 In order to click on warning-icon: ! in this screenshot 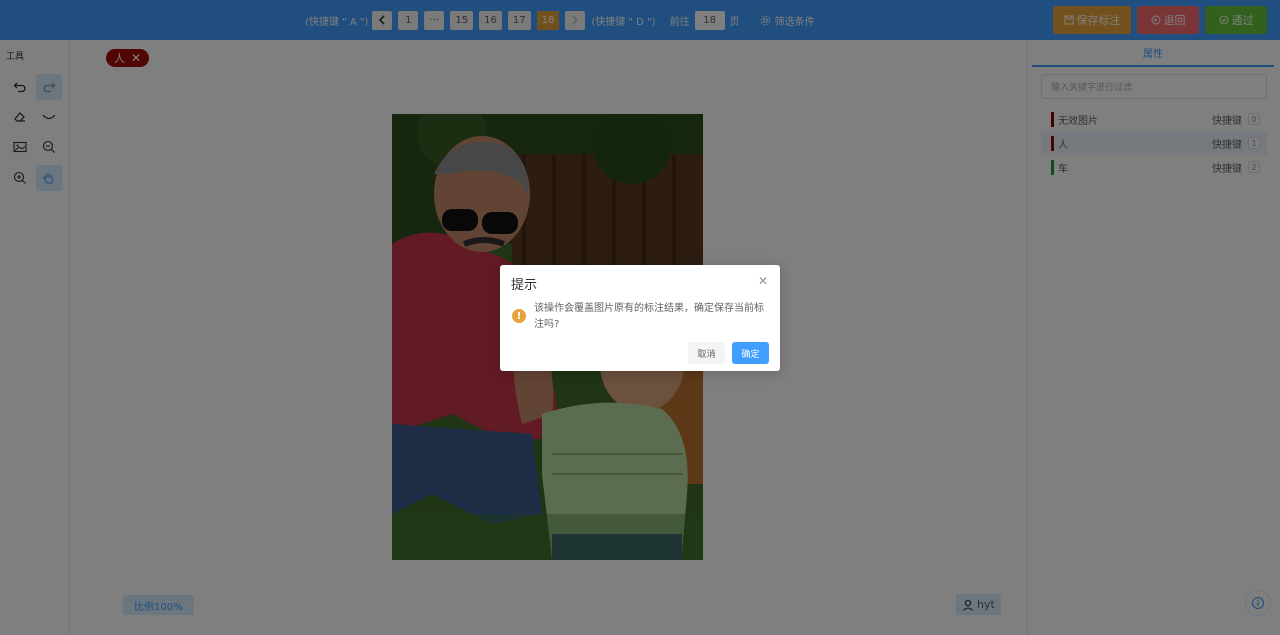, I will do `click(519, 316)`.